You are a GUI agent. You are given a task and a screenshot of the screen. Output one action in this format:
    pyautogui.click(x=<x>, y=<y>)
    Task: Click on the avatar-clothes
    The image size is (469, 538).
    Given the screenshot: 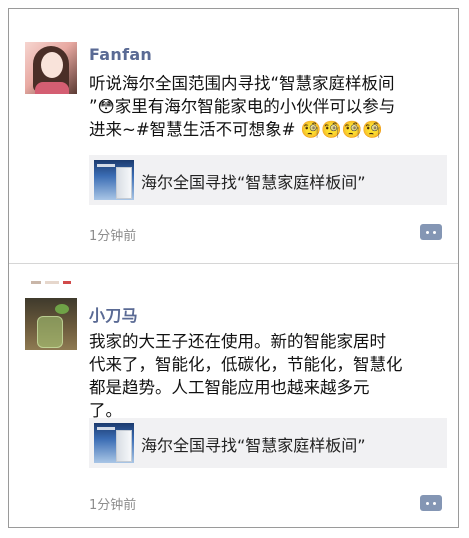 What is the action you would take?
    pyautogui.click(x=52, y=88)
    